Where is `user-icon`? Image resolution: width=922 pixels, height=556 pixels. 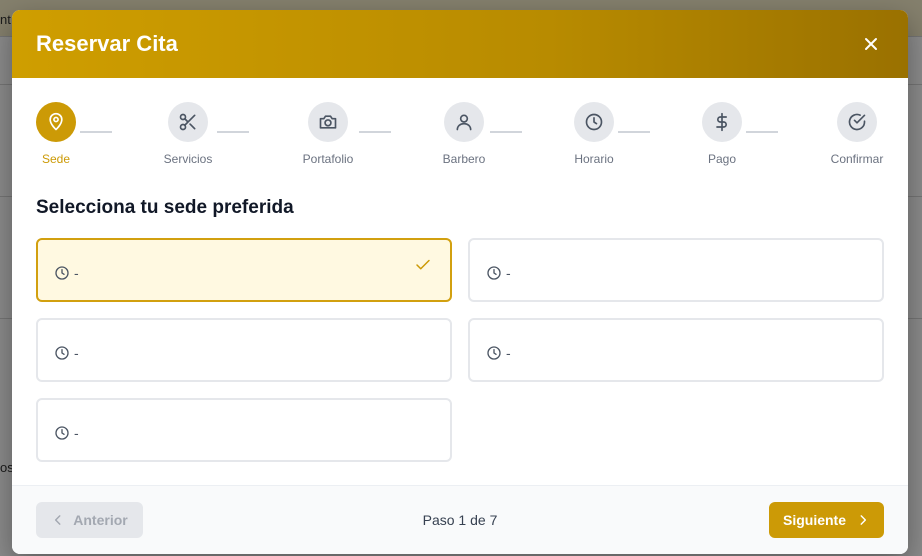
user-icon is located at coordinates (464, 122).